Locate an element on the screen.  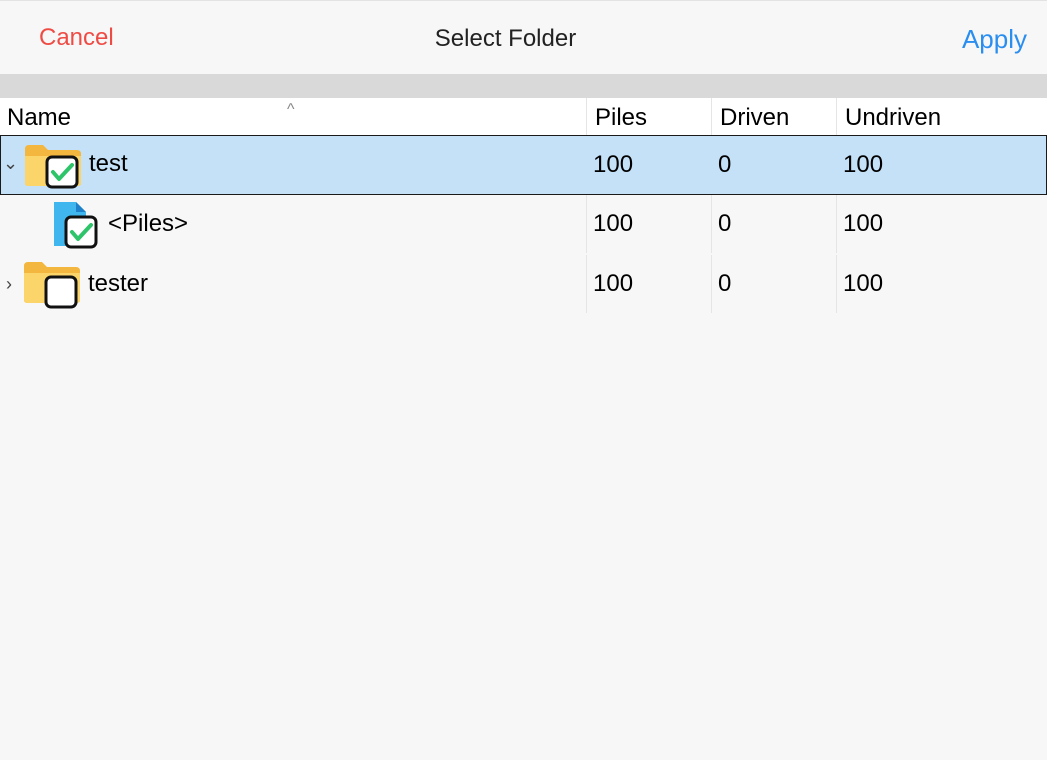
column-header: ^ Name Piles Driven Undriven is located at coordinates (523, 116).